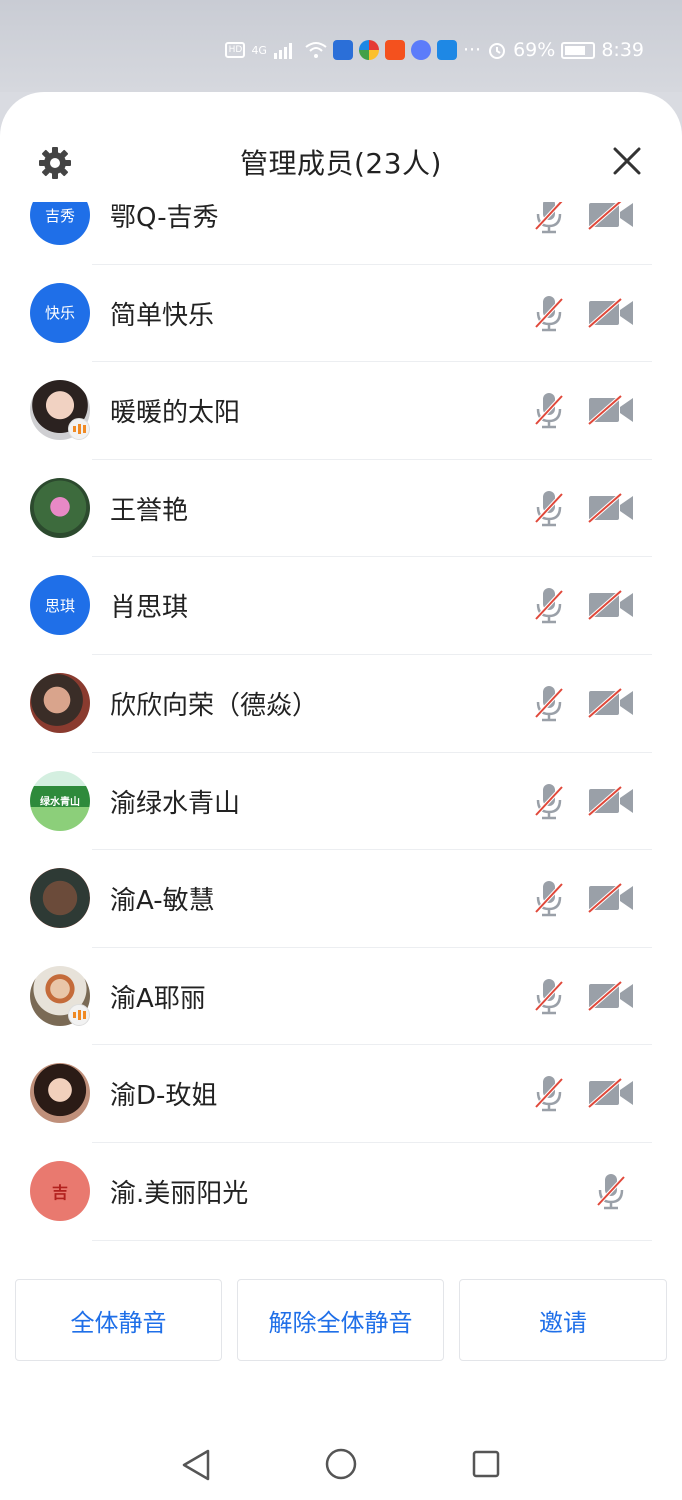 The image size is (682, 1500). What do you see at coordinates (472, 50) in the screenshot?
I see `more-notifications: ···` at bounding box center [472, 50].